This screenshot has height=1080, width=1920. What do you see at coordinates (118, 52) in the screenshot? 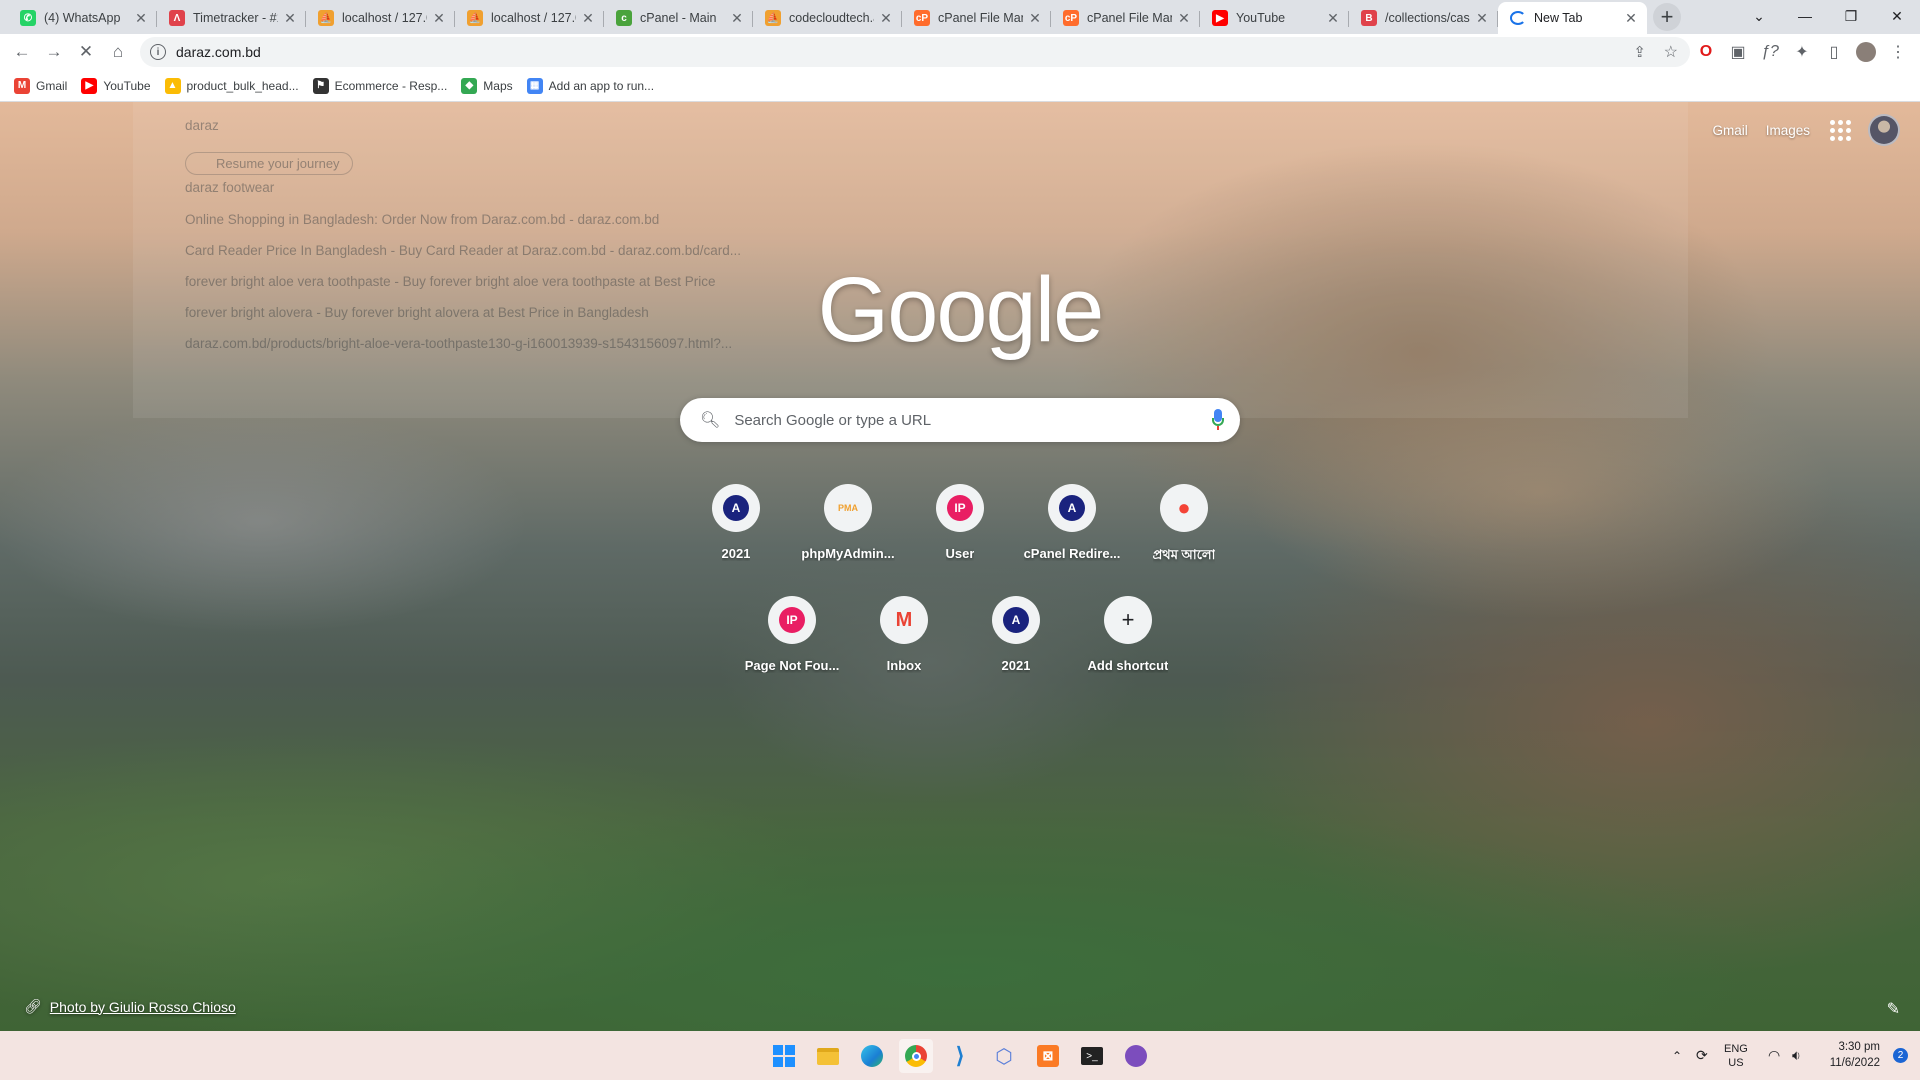
I see `home-icon: ⌂` at bounding box center [118, 52].